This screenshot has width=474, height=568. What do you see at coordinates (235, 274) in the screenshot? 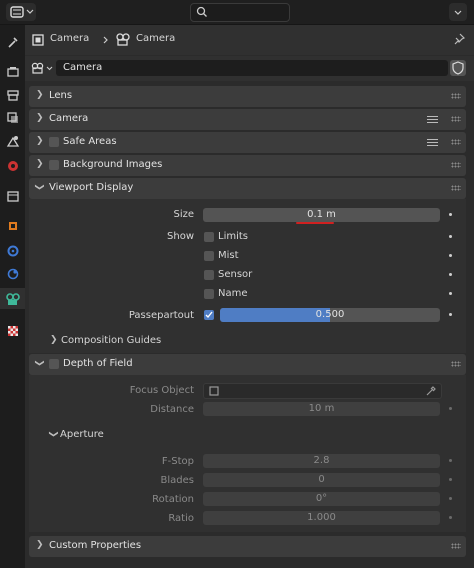
I see `sensor-label: Sensor` at bounding box center [235, 274].